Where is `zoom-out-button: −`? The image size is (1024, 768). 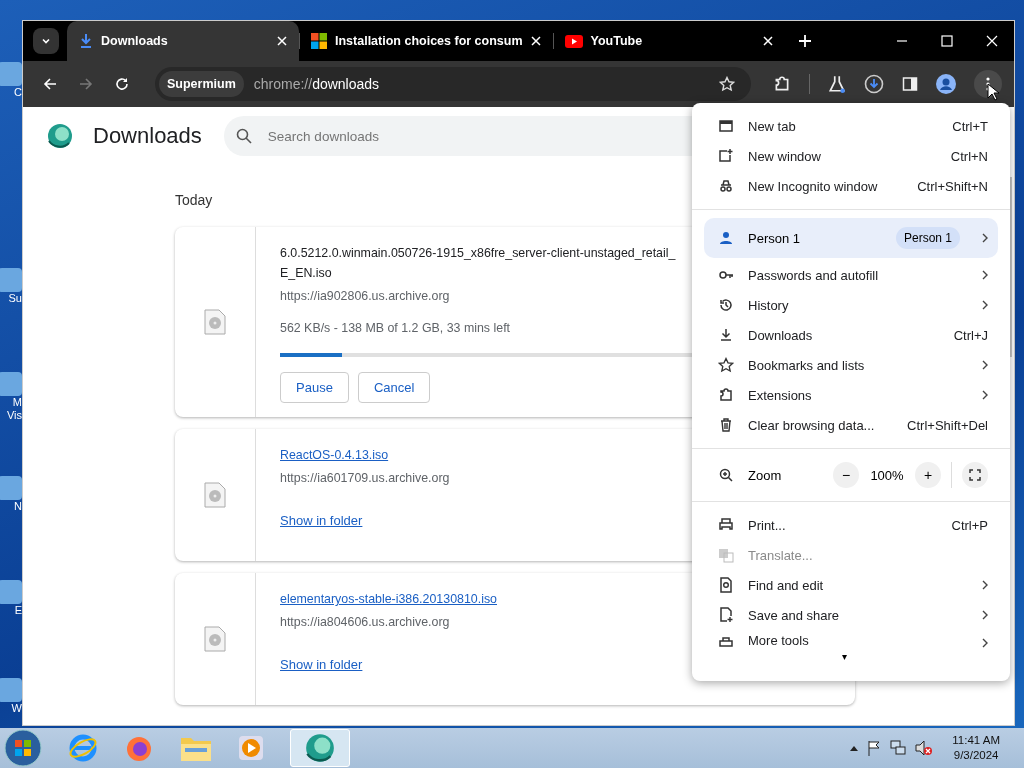
zoom-out-button: − is located at coordinates (846, 475).